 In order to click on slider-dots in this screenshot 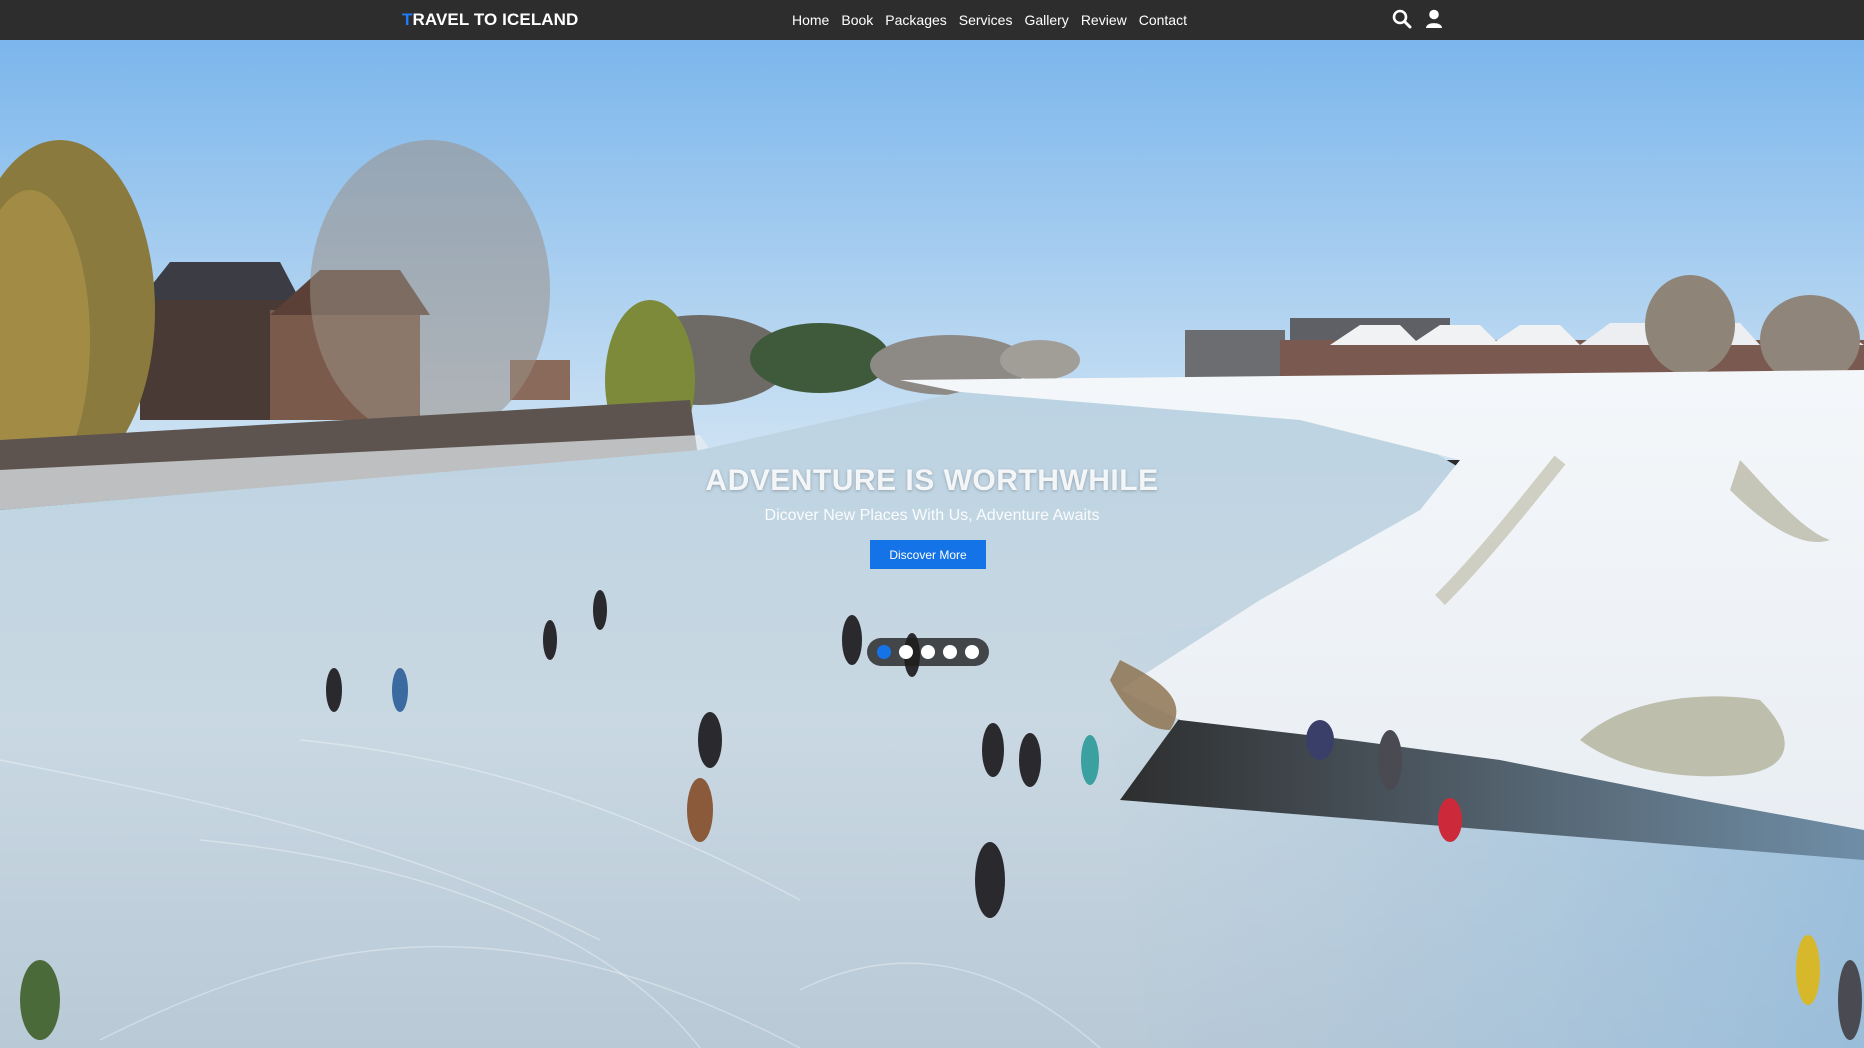, I will do `click(928, 652)`.